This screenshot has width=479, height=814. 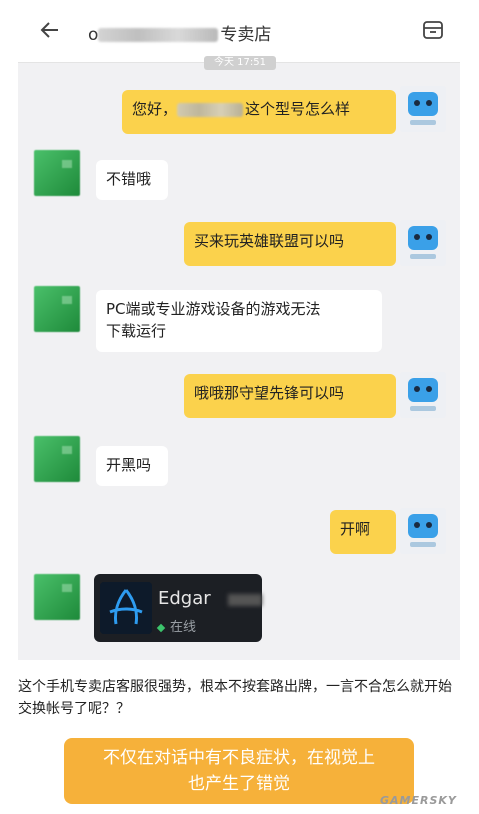 What do you see at coordinates (158, 35) in the screenshot?
I see `title-blur` at bounding box center [158, 35].